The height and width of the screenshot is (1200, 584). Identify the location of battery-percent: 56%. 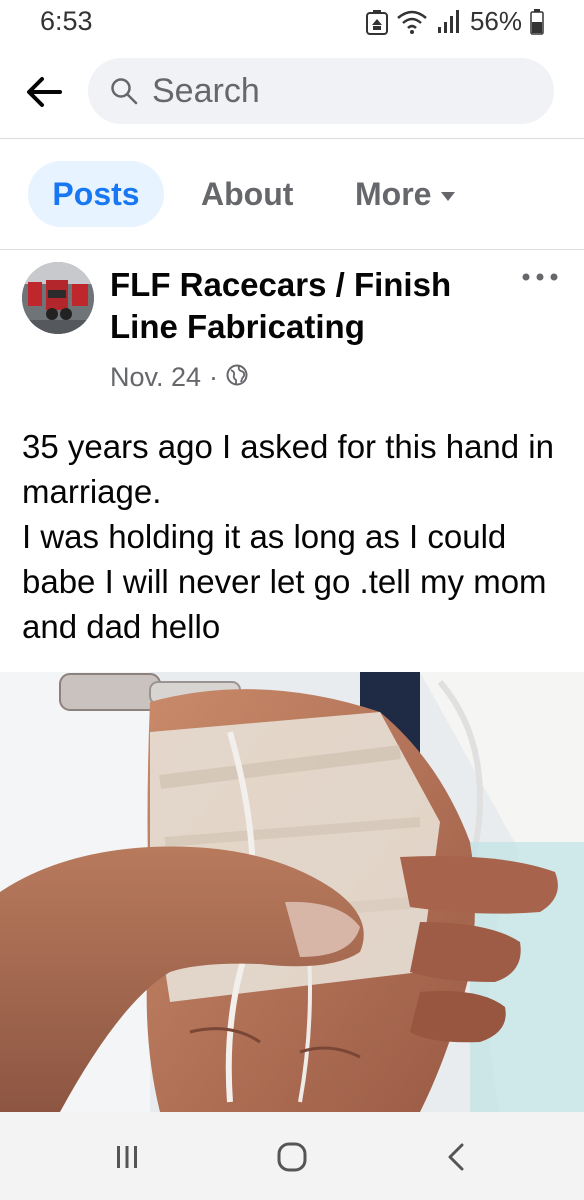
(495, 21).